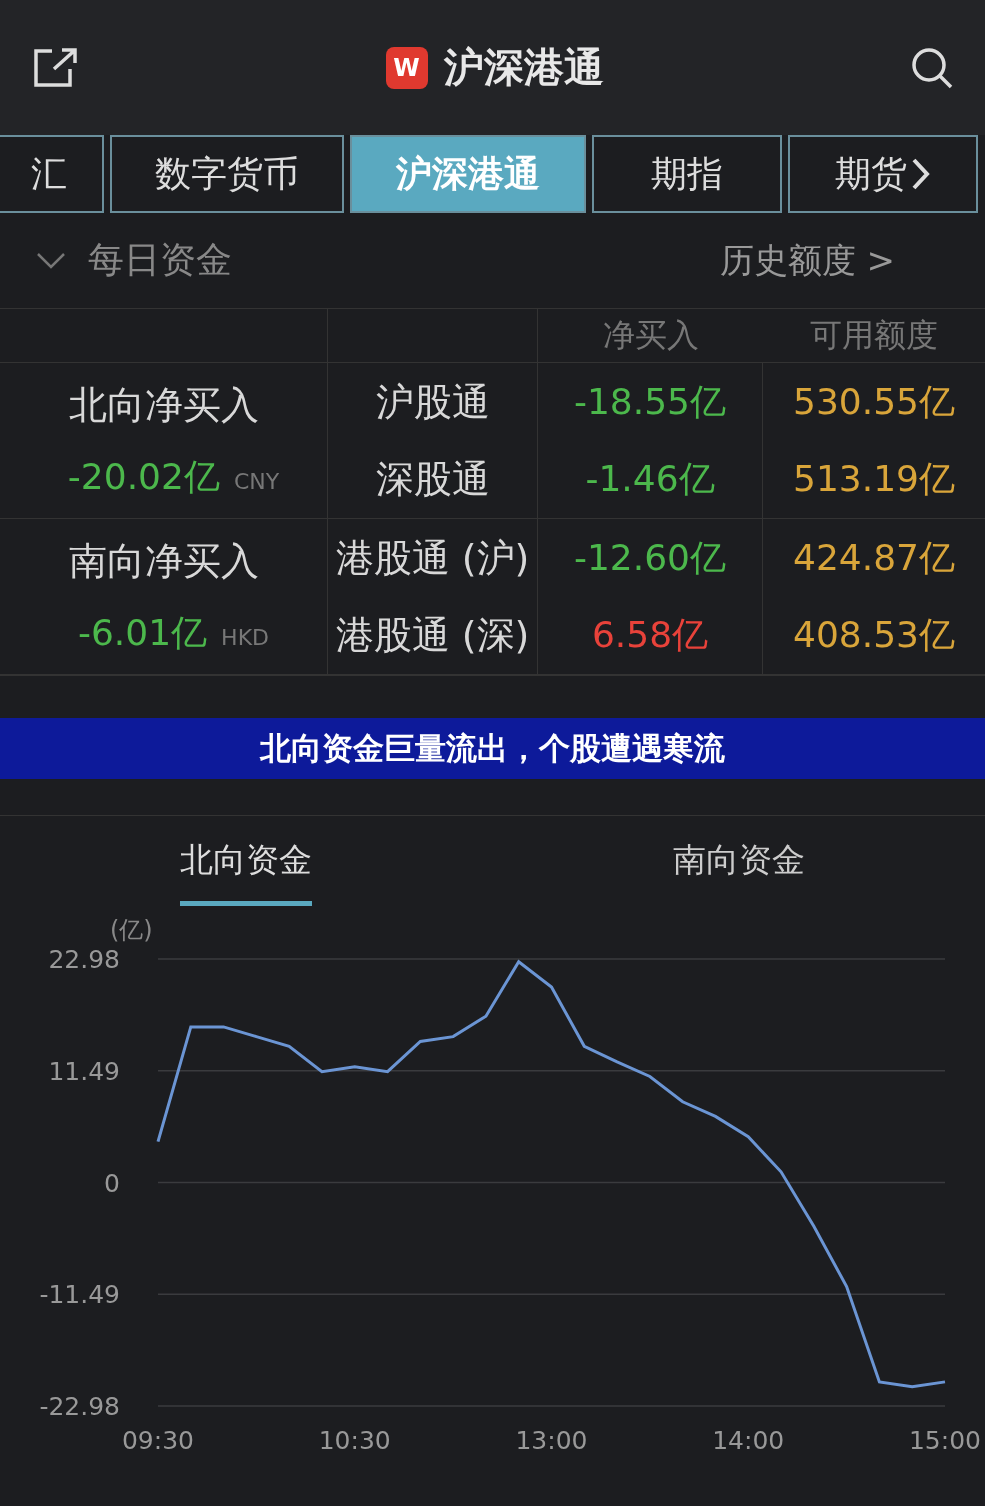 Image resolution: width=985 pixels, height=1506 pixels. What do you see at coordinates (748, 1440) in the screenshot?
I see `x-tick-label: 14:00` at bounding box center [748, 1440].